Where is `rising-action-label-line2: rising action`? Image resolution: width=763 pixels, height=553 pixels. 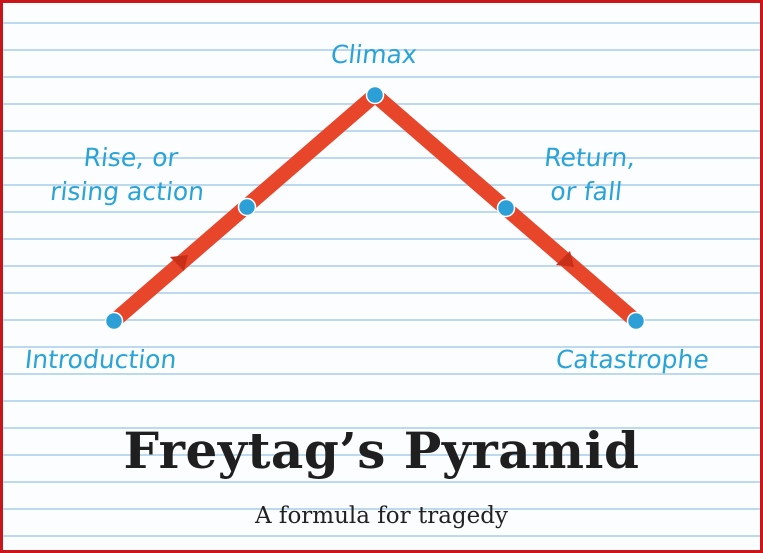 rising-action-label-line2: rising action is located at coordinates (127, 191).